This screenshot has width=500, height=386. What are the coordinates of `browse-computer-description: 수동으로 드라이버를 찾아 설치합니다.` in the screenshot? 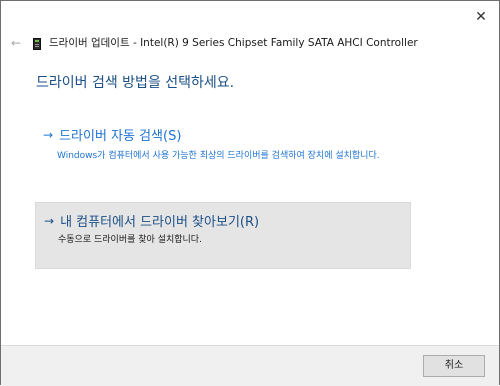 It's located at (130, 240).